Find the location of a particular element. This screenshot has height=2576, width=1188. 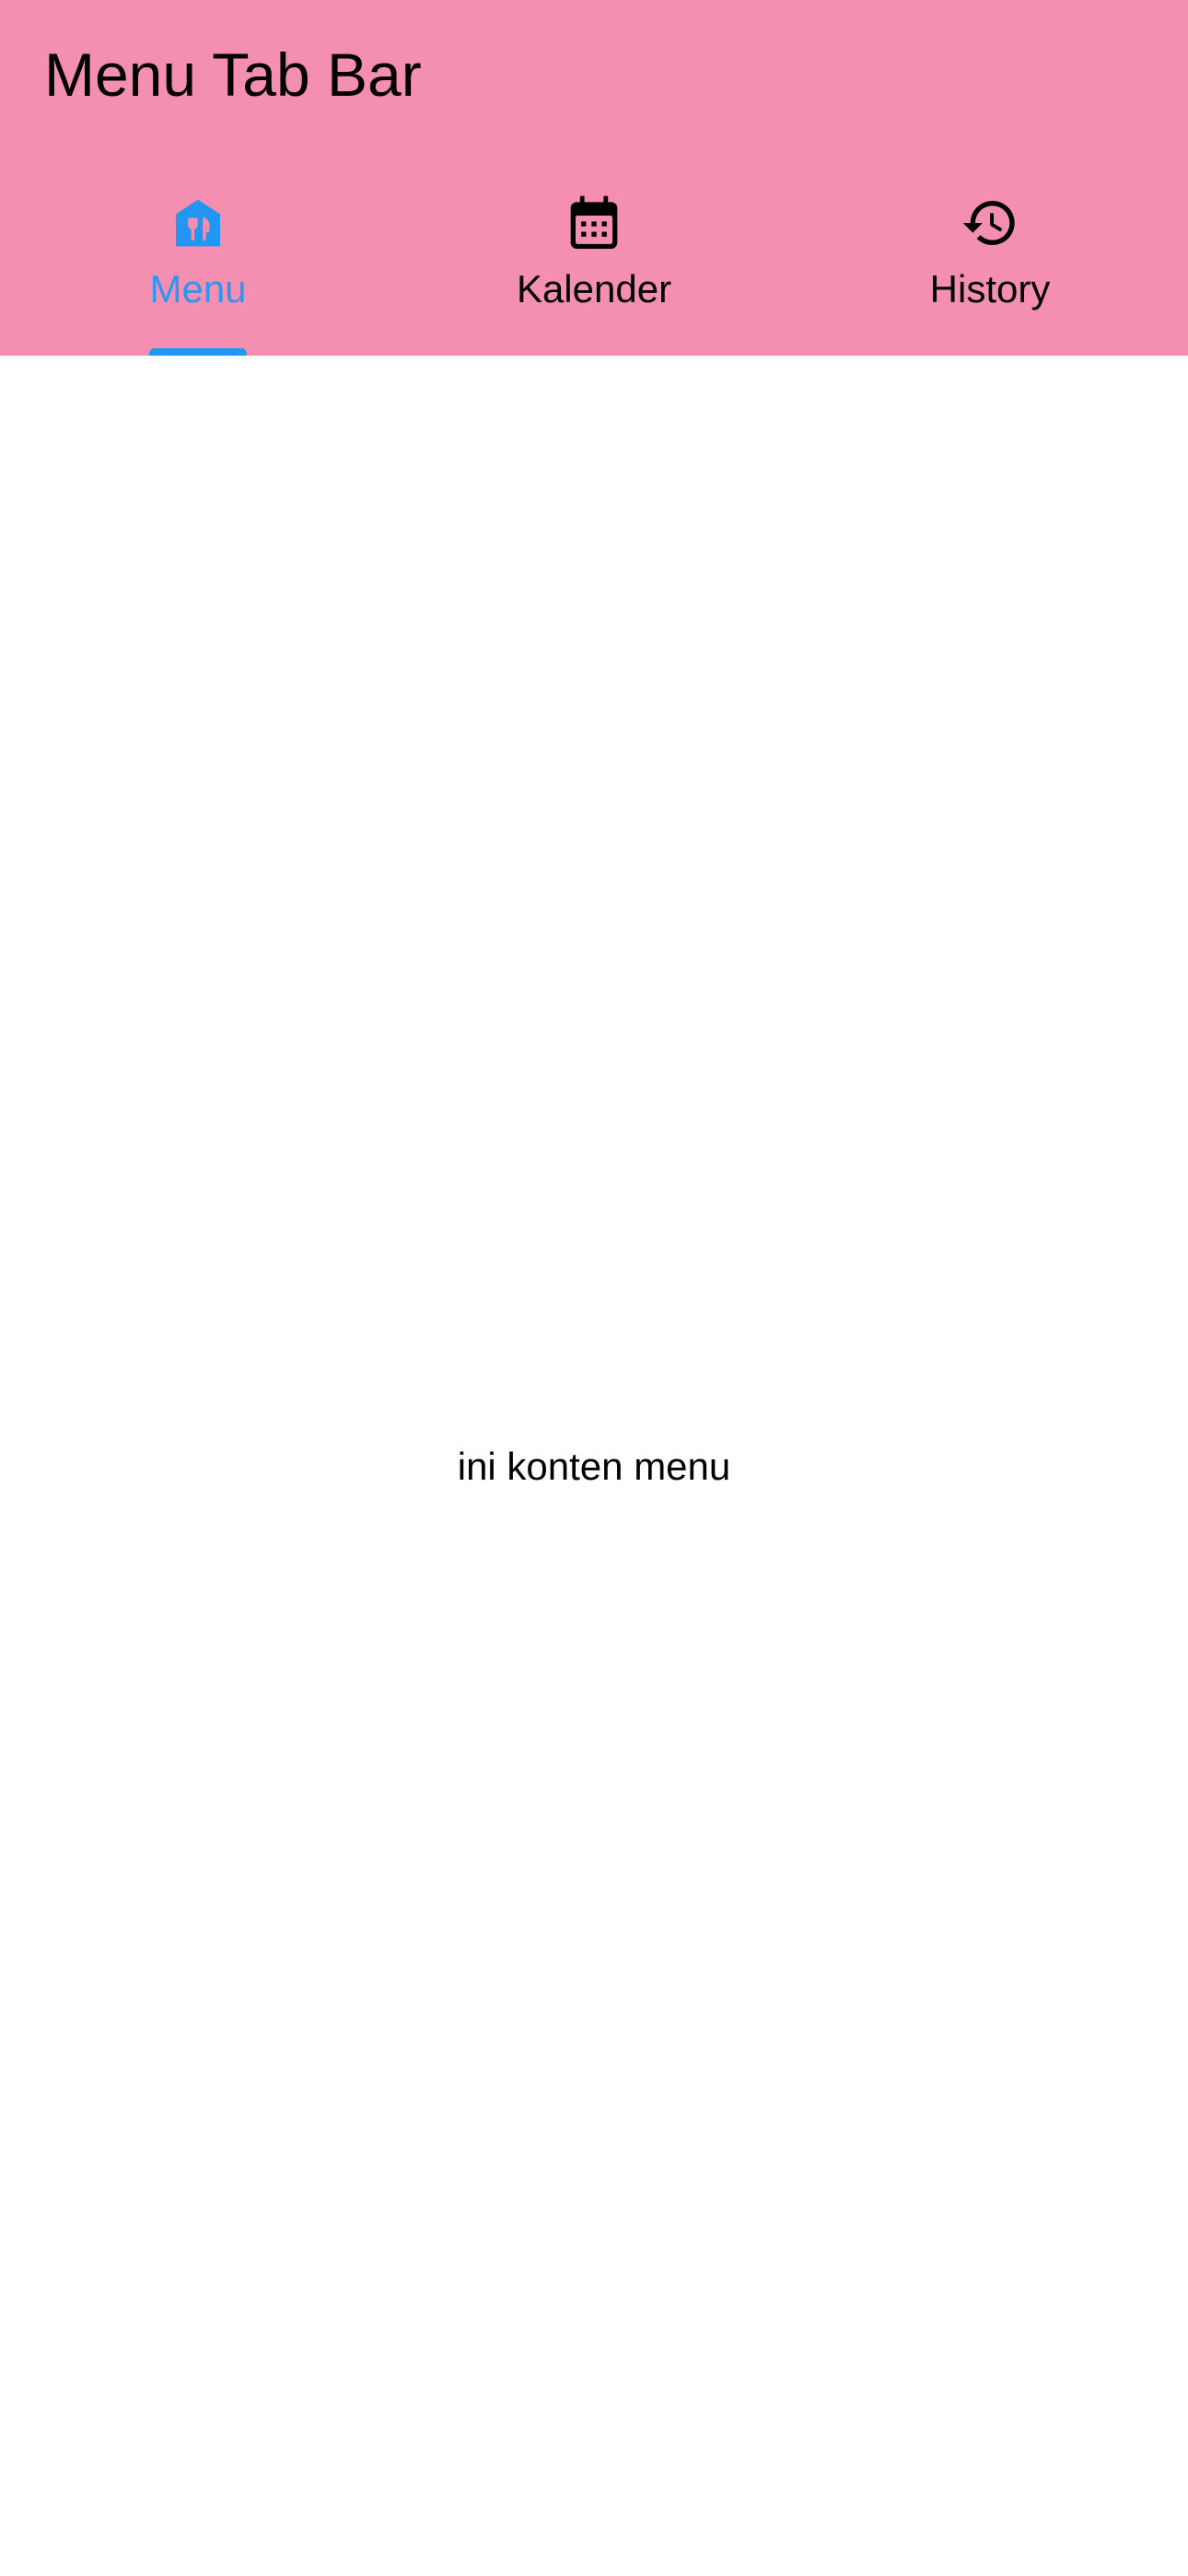

calendar-icon is located at coordinates (594, 222).